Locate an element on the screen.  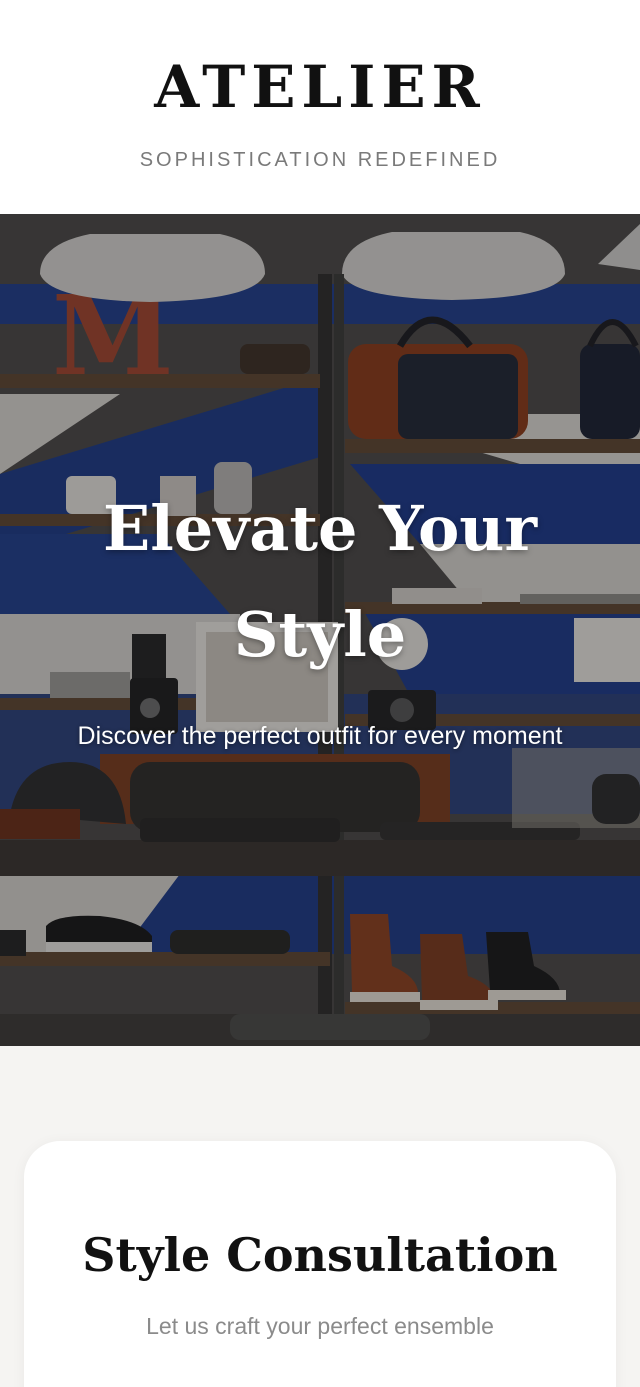
brand-logo: ATELIER is located at coordinates (320, 87).